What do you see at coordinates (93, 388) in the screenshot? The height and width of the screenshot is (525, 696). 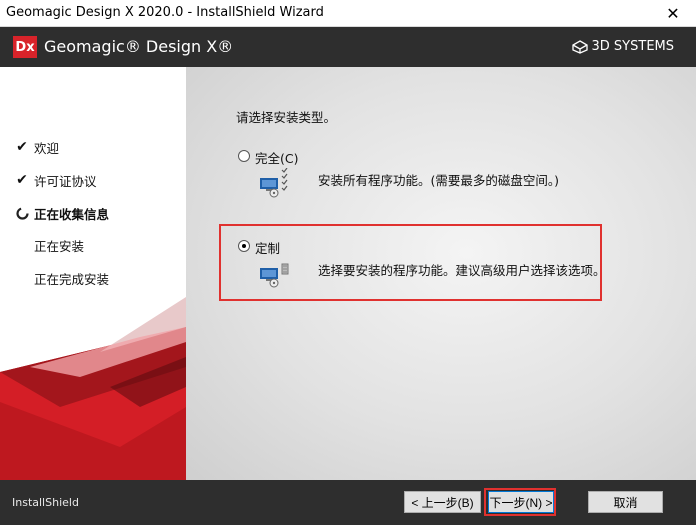 I see `decorative-red-graphic` at bounding box center [93, 388].